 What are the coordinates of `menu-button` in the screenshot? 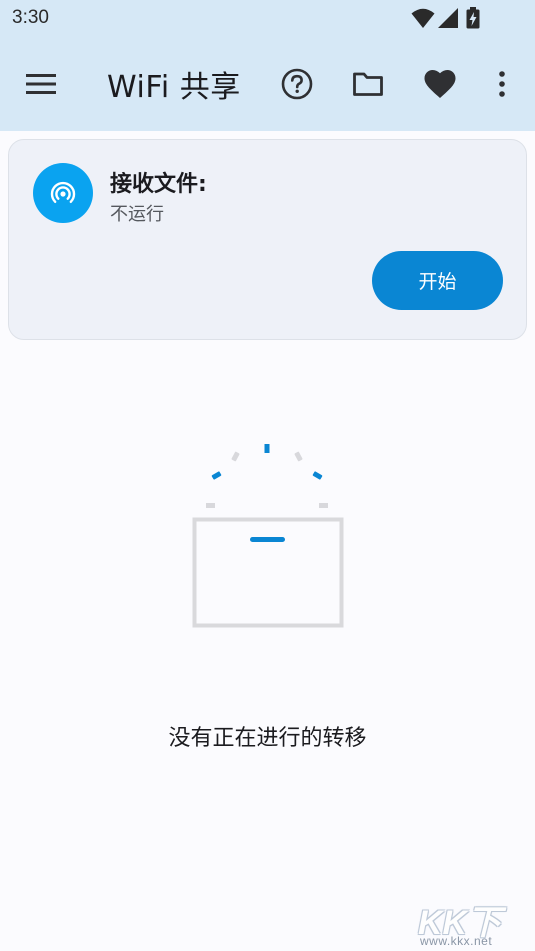 It's located at (41, 84).